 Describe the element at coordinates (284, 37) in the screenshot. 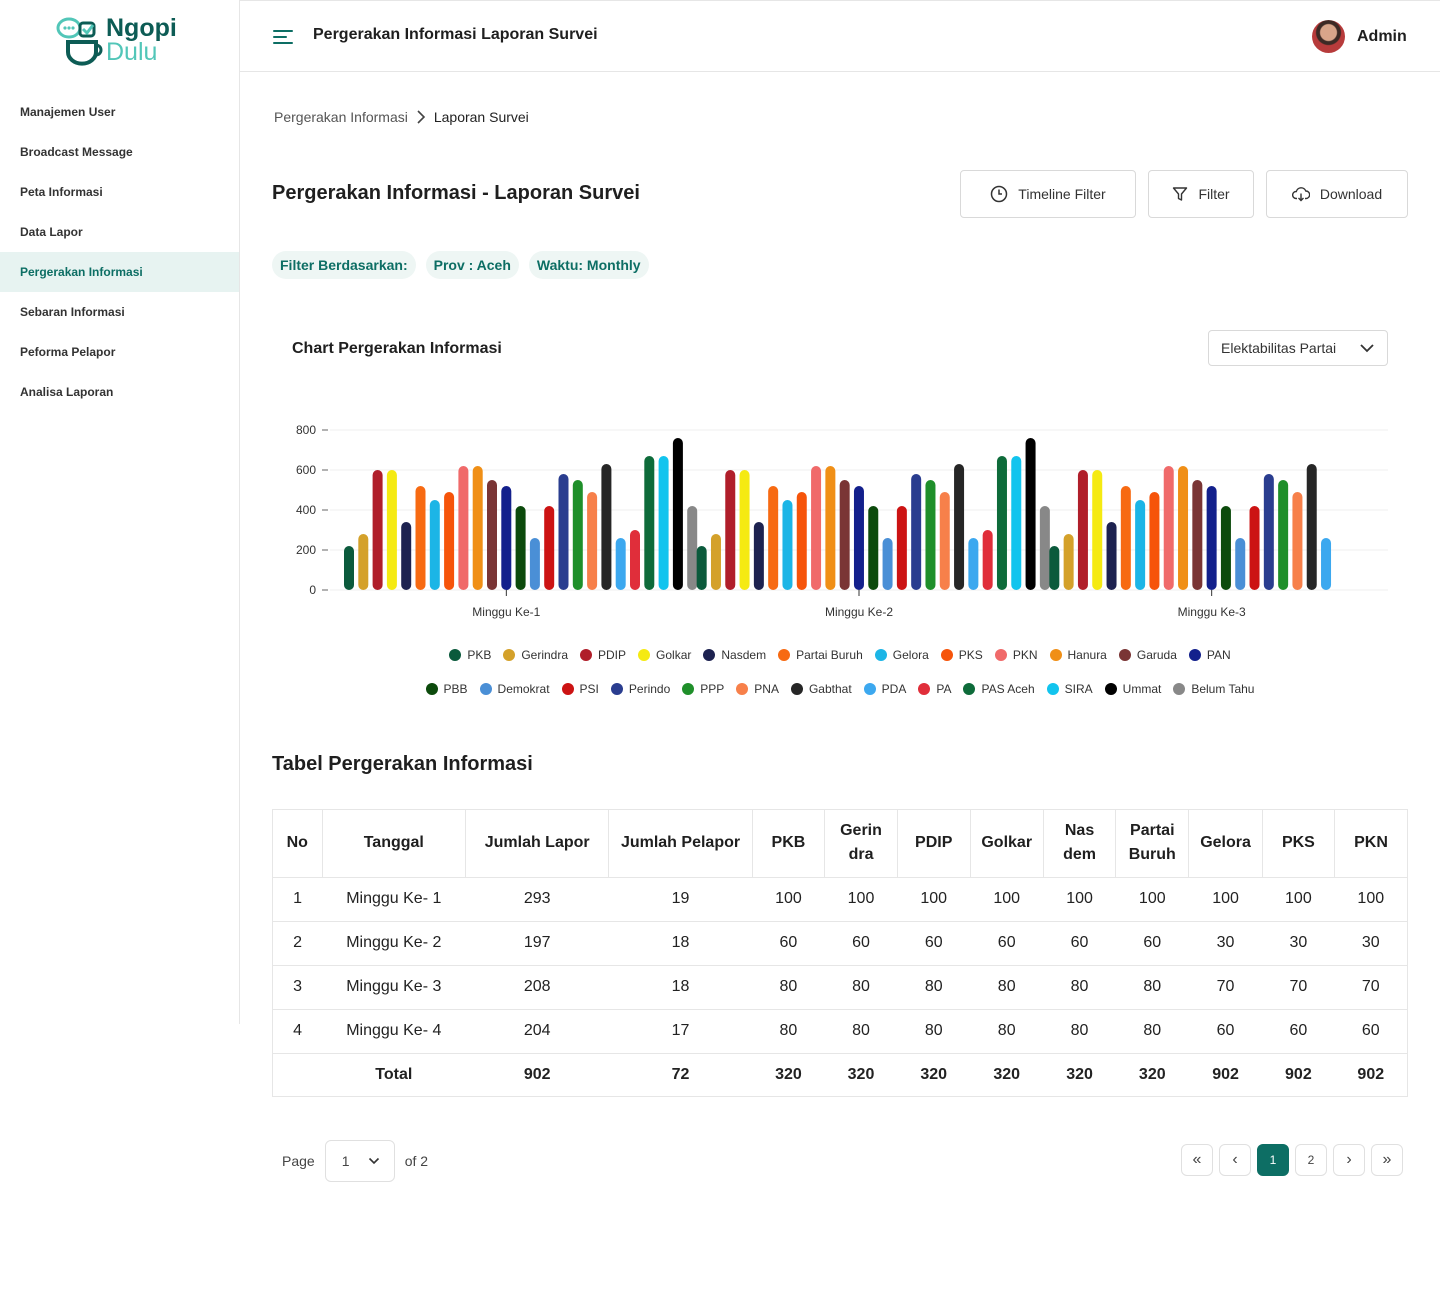

I see `menu-icon` at that location.